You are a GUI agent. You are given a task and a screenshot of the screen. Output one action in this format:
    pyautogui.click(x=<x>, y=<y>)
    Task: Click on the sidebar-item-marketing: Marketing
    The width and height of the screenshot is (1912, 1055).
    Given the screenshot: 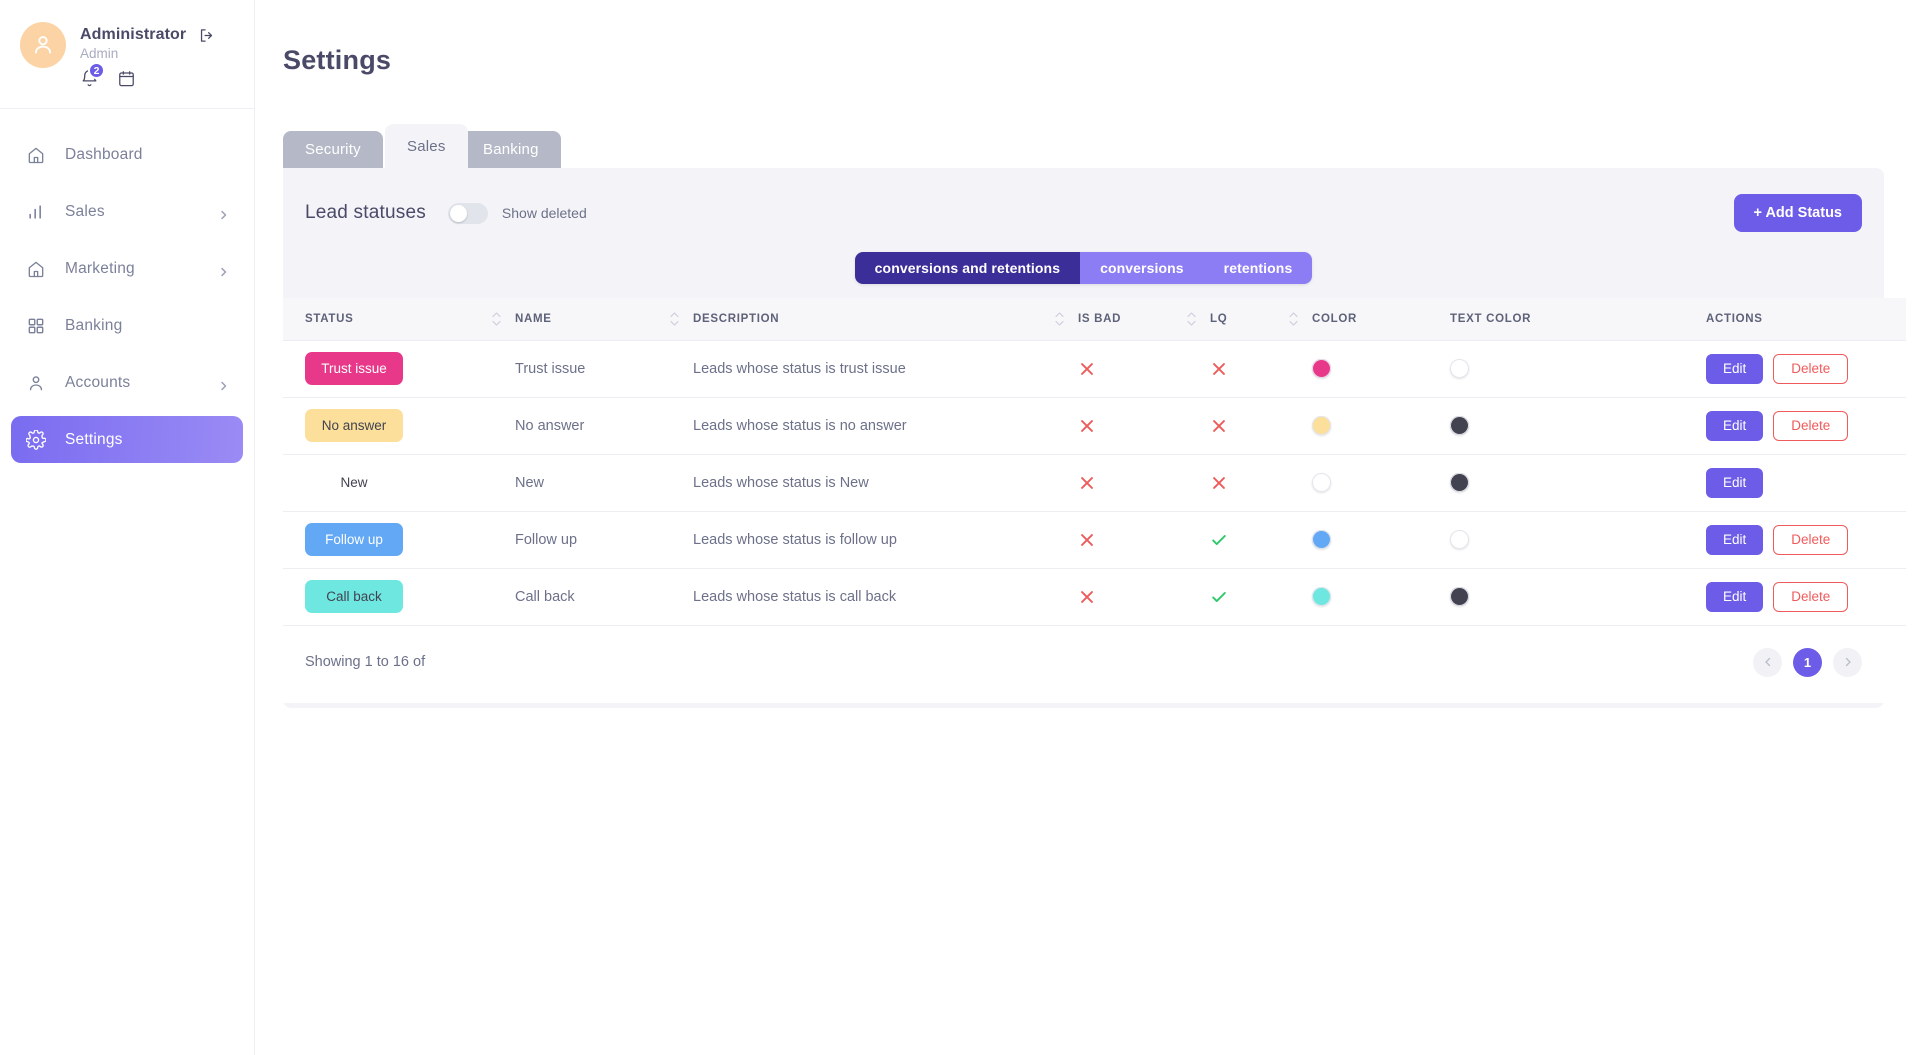 What is the action you would take?
    pyautogui.click(x=127, y=268)
    